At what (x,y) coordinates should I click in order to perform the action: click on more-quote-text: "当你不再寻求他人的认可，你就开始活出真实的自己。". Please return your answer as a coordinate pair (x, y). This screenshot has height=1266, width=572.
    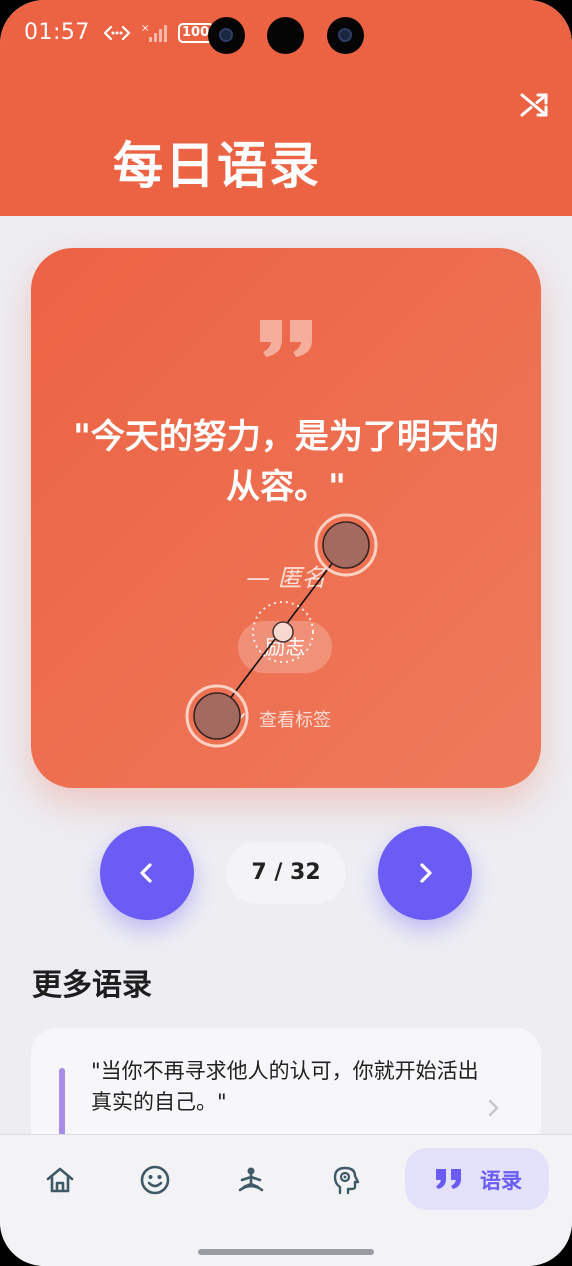
    Looking at the image, I should click on (285, 1086).